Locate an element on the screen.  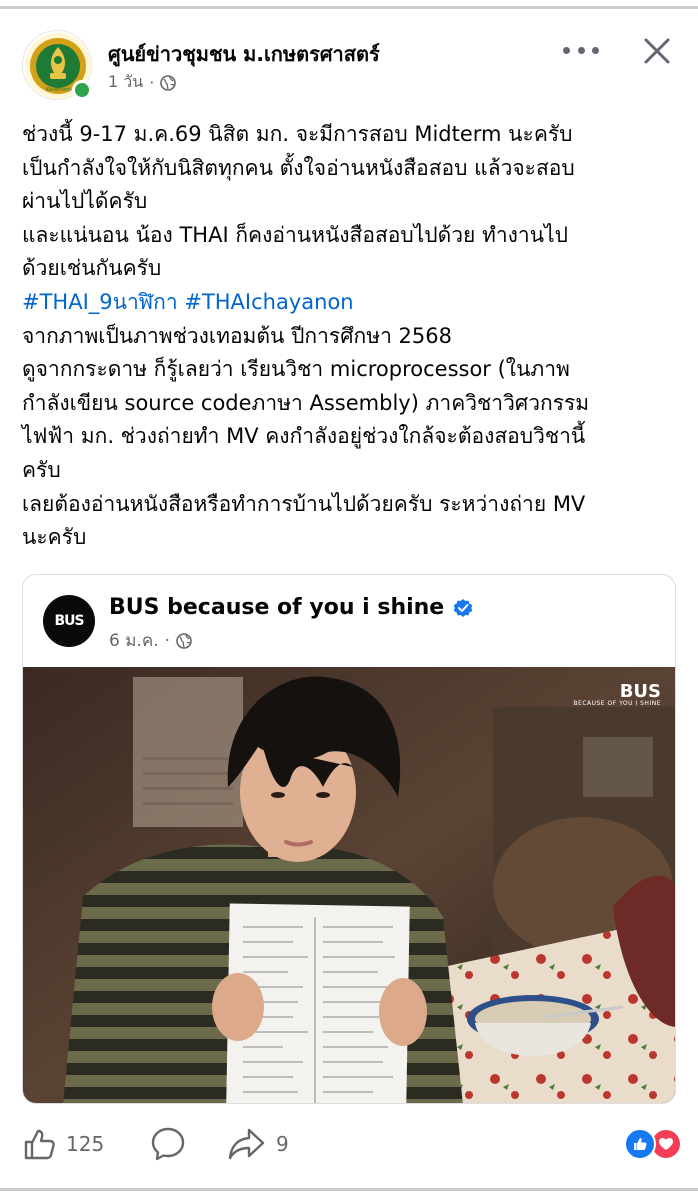
like-button: 125 is located at coordinates (63, 1144).